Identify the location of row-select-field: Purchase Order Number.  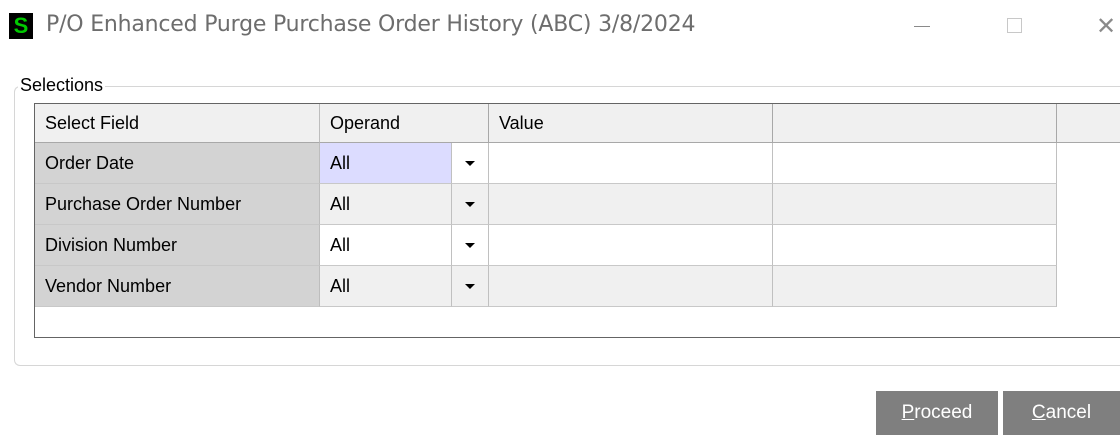
(177, 204).